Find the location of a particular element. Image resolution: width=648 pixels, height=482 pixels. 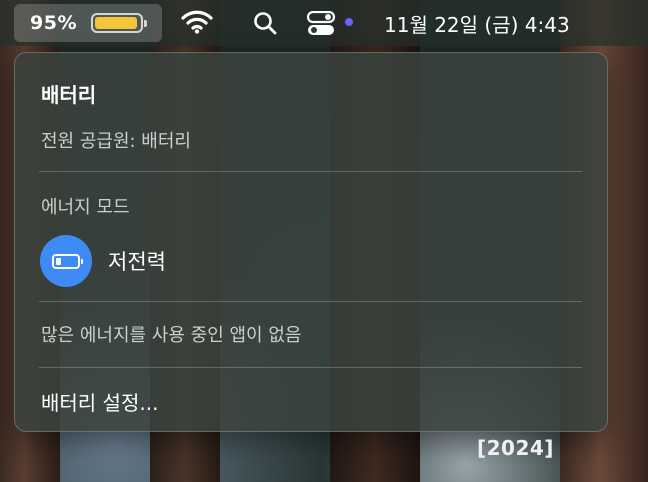

energy-mode-header: 에너지 모드 is located at coordinates (85, 207).